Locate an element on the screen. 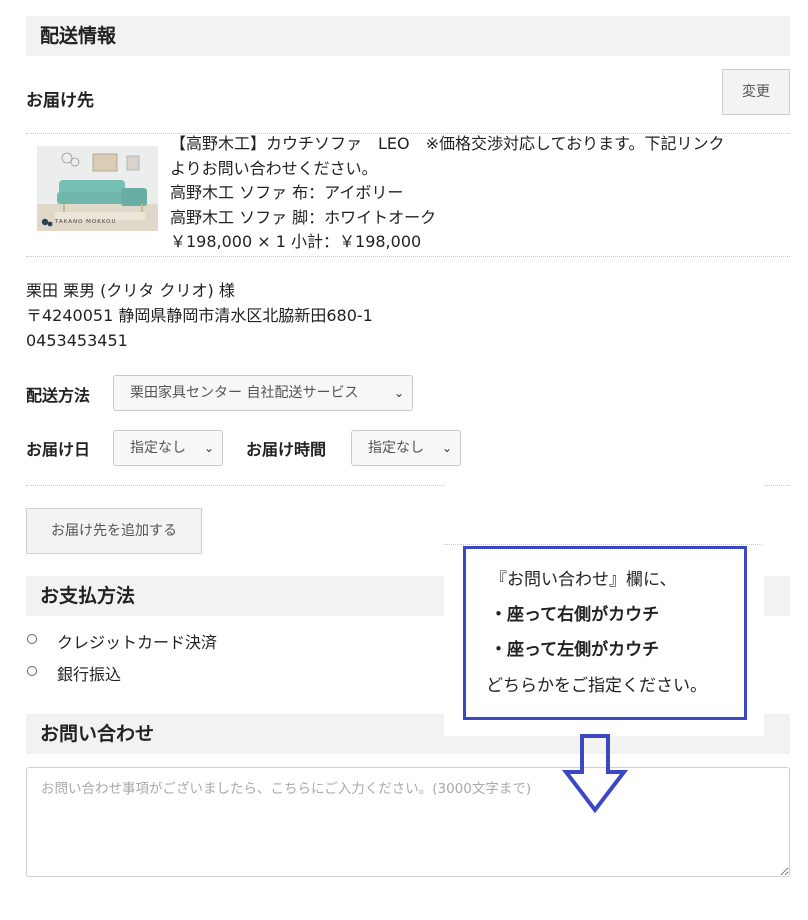 The height and width of the screenshot is (920, 808). delivery-date-select: 指定なし ⌄ is located at coordinates (168, 448).